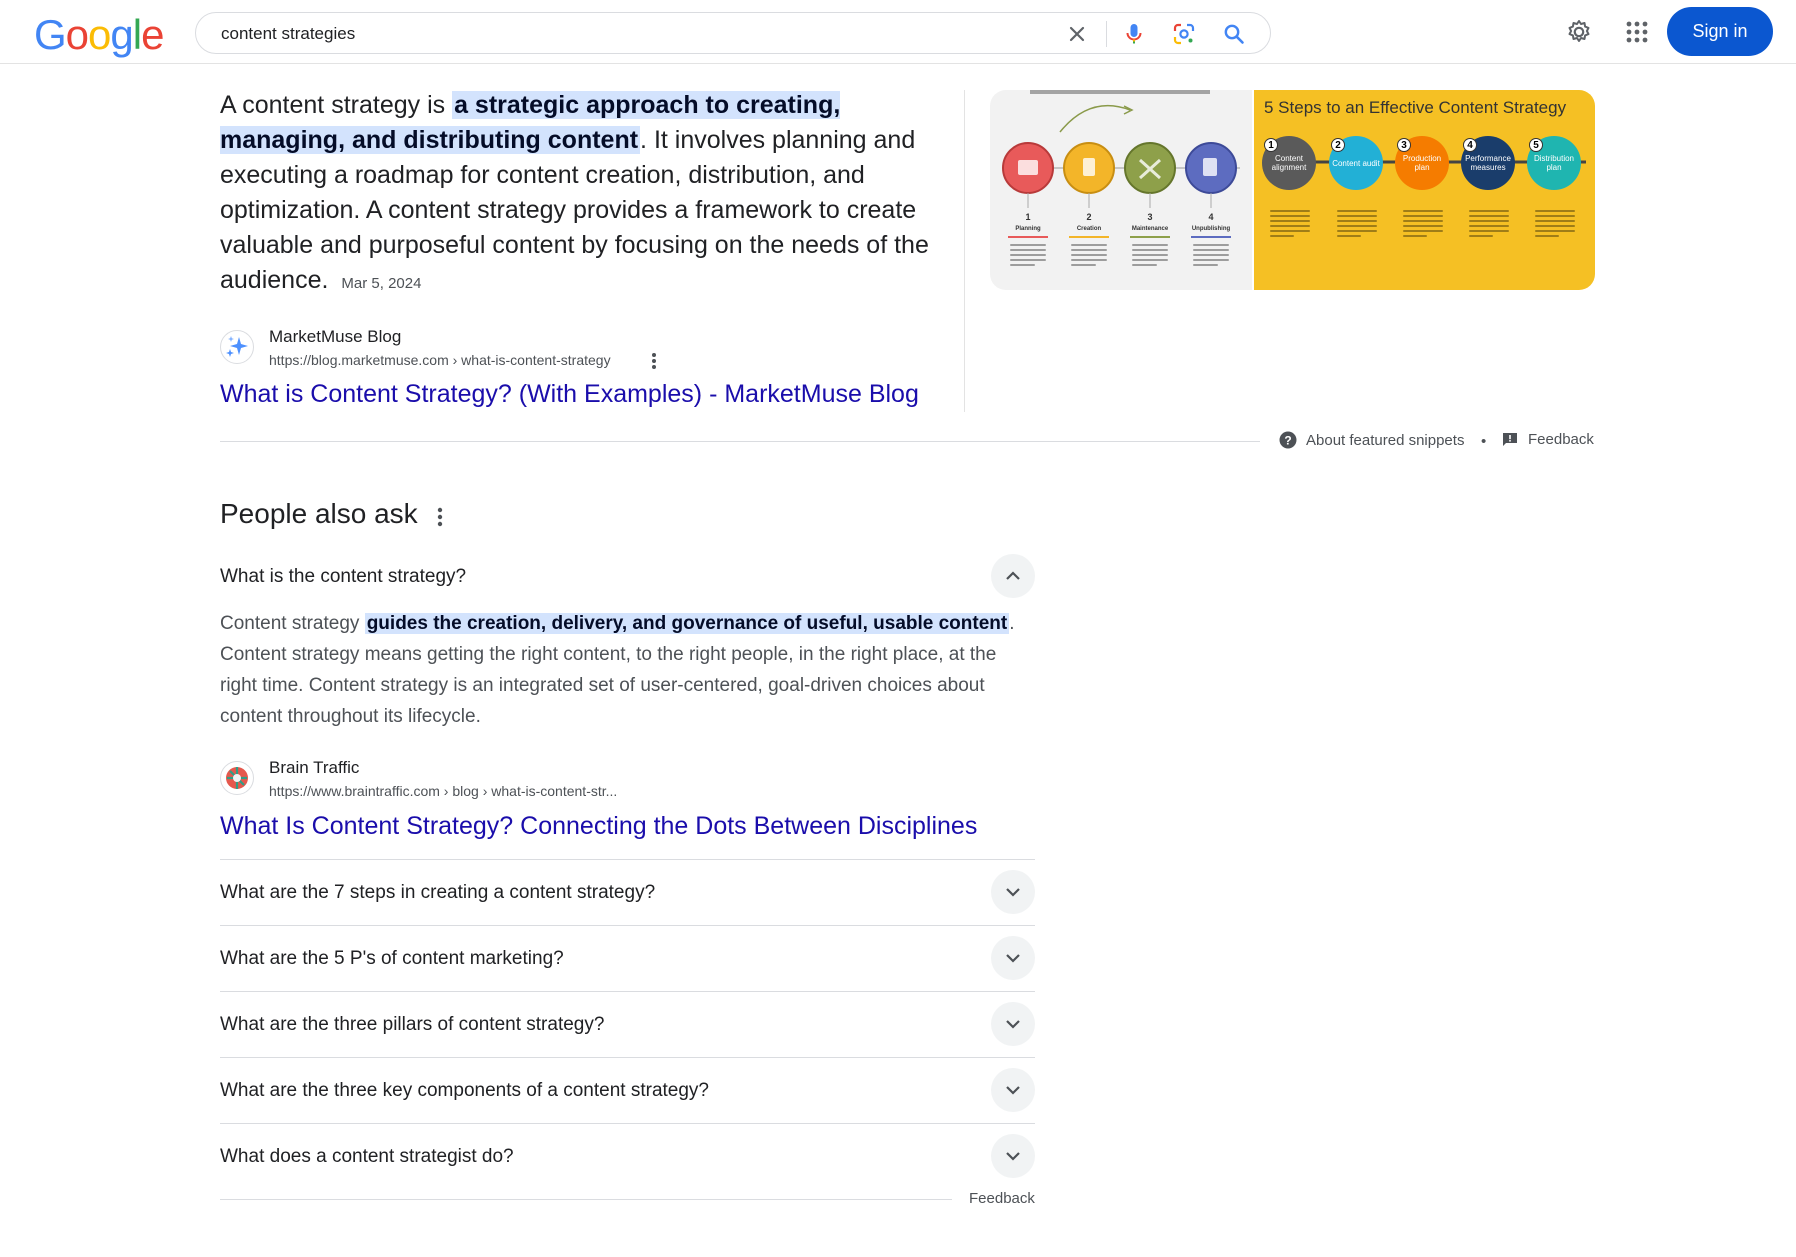 This screenshot has width=1796, height=1257. I want to click on search-input: content strategies, so click(288, 34).